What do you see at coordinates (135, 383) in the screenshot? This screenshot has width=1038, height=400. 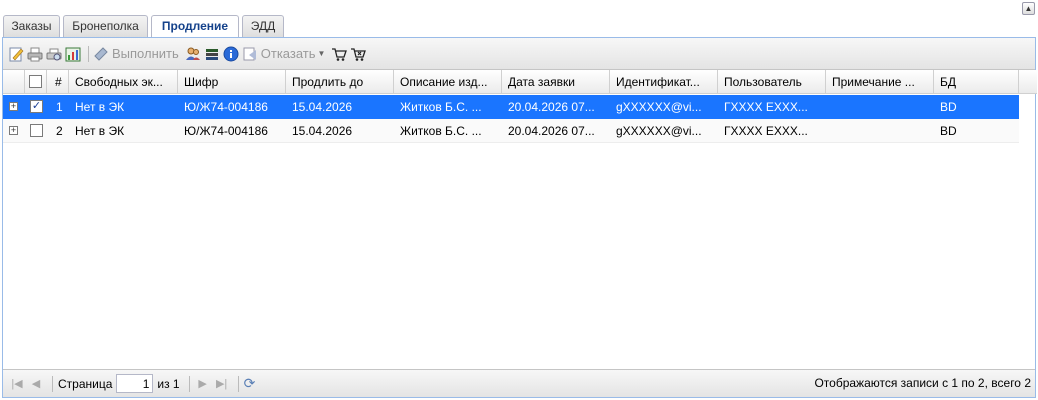 I see `page-number-input` at bounding box center [135, 383].